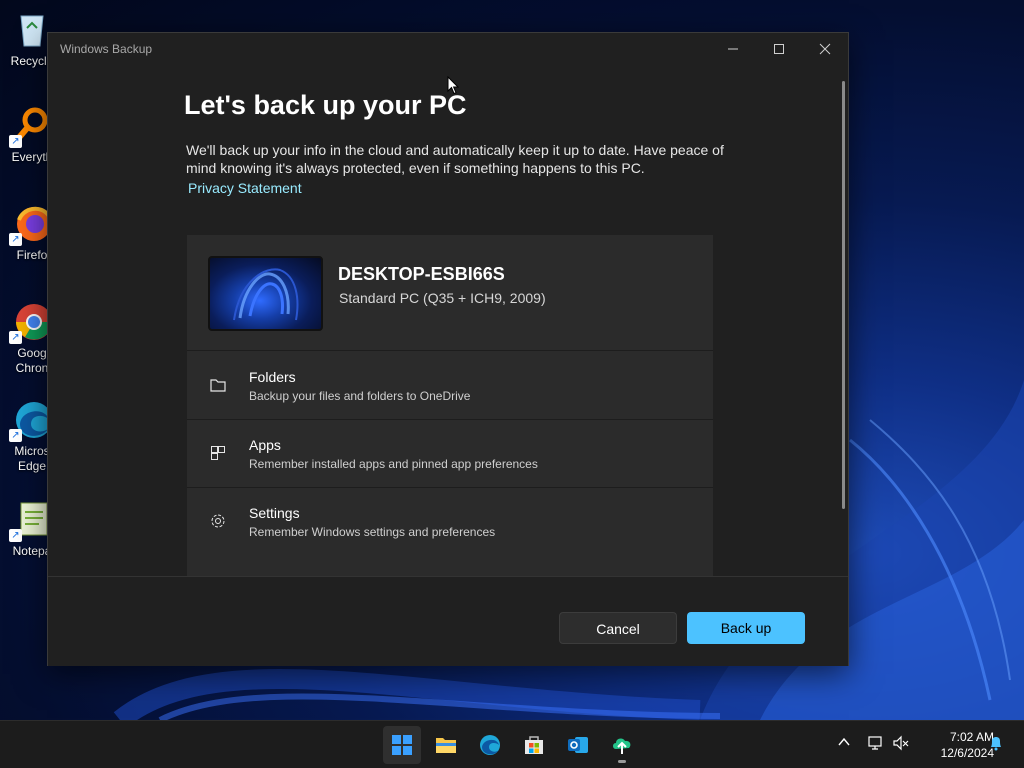 This screenshot has width=1024, height=768. I want to click on desktop-icon-label: Goog Chron, so click(32, 360).